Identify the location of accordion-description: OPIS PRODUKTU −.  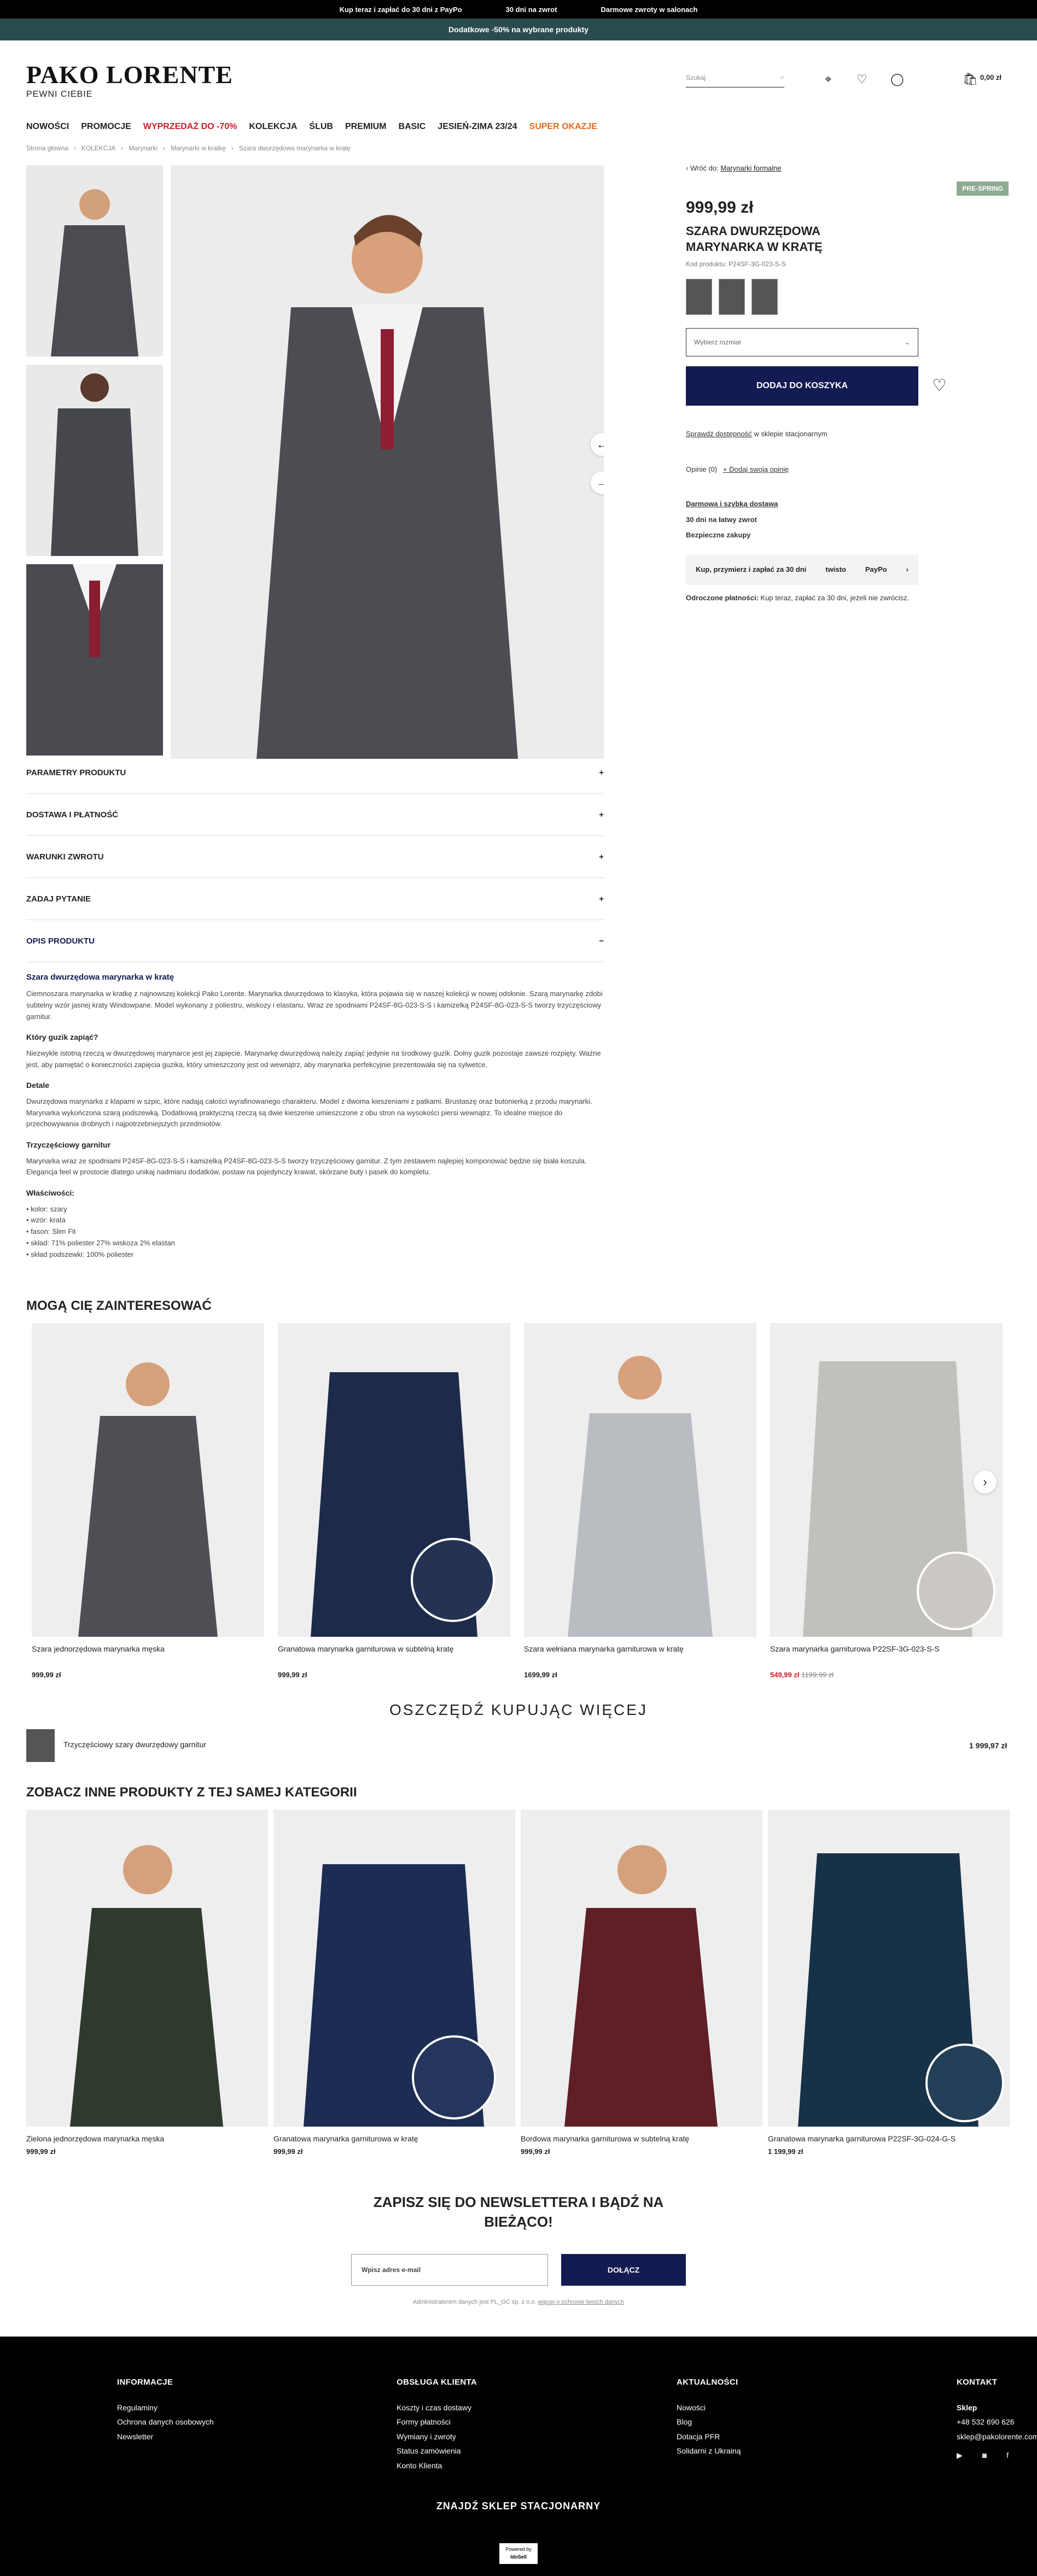
(315, 941).